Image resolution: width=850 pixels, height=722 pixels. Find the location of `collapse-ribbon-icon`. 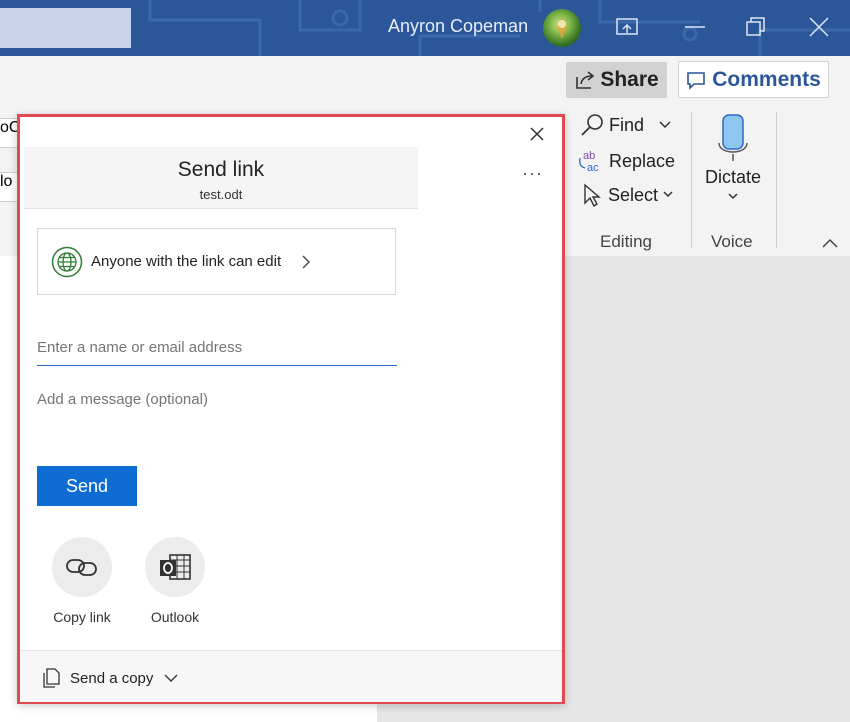

collapse-ribbon-icon is located at coordinates (830, 245).